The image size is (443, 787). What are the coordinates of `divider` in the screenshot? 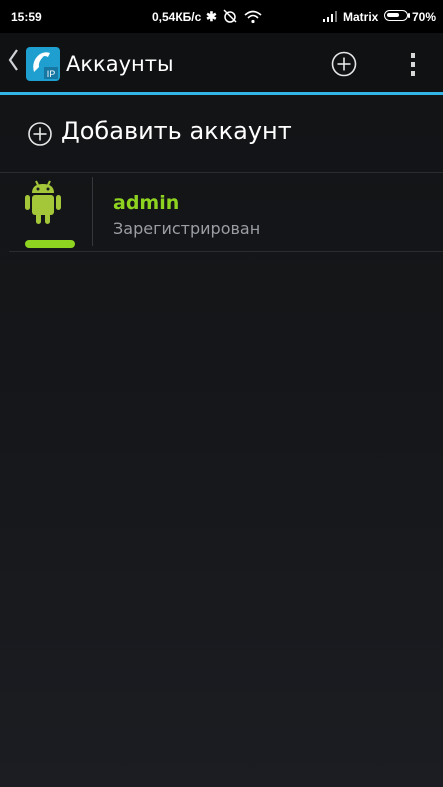 It's located at (92, 211).